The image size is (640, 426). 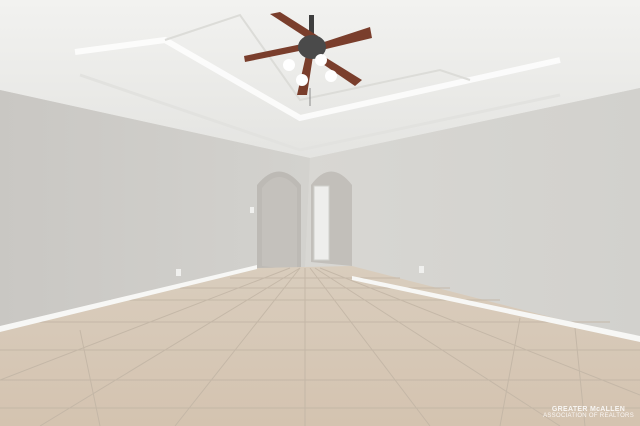 I want to click on light-switch, so click(x=252, y=210).